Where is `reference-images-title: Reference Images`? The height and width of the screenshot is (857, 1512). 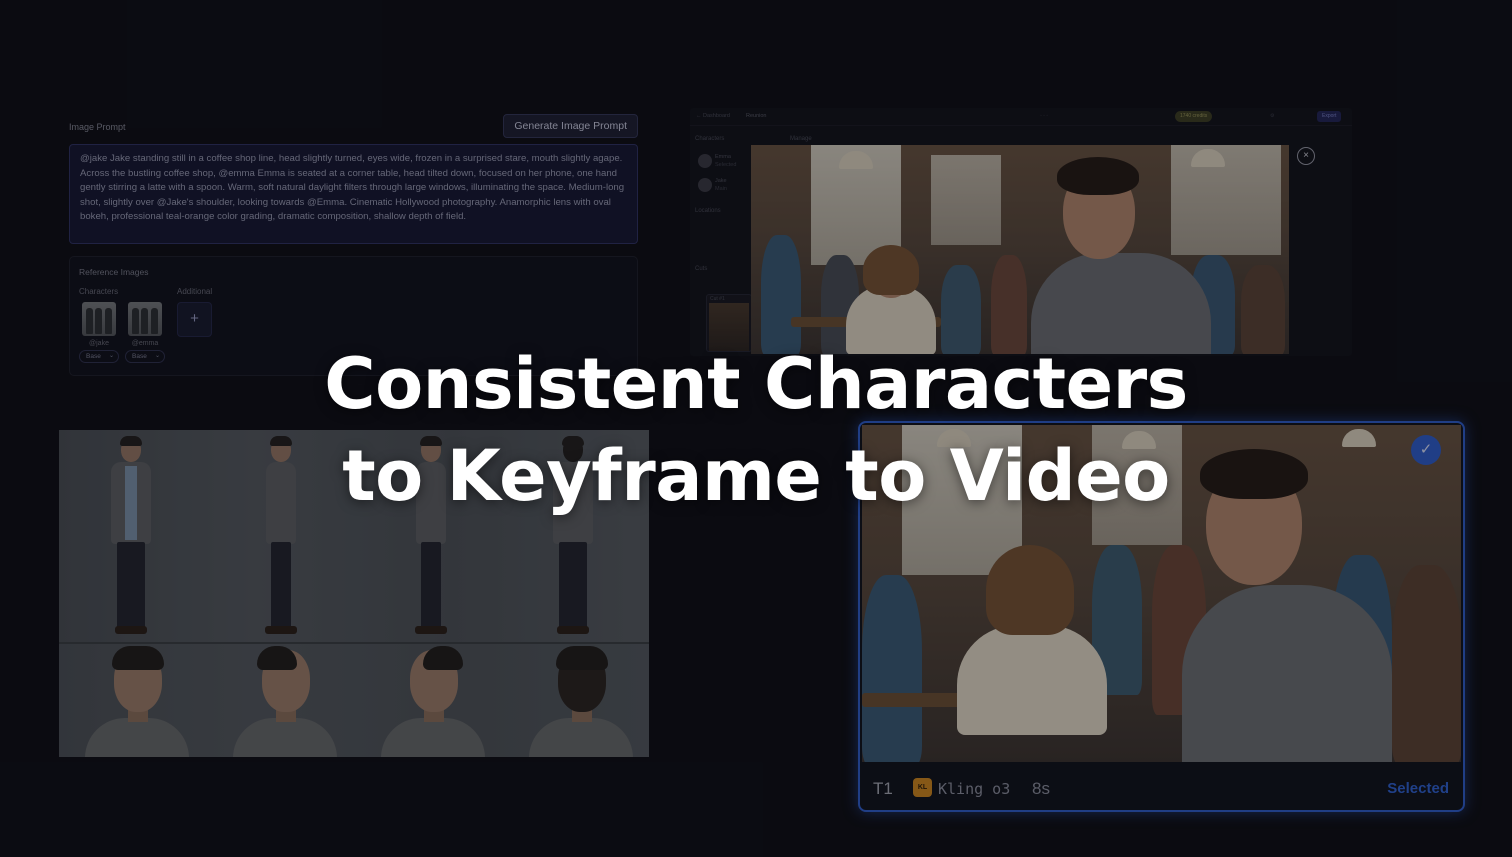
reference-images-title: Reference Images is located at coordinates (114, 272).